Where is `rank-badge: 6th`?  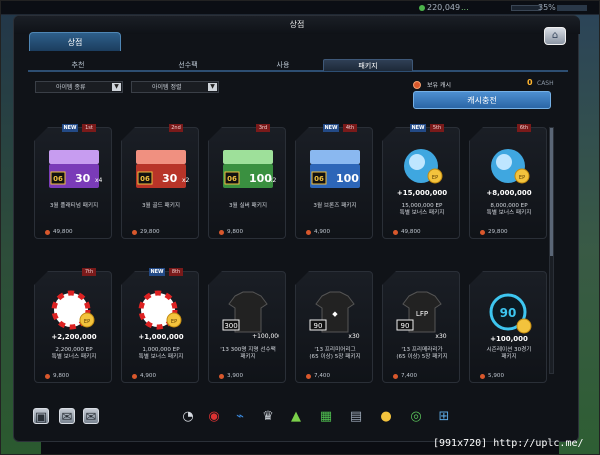 rank-badge: 6th is located at coordinates (524, 128).